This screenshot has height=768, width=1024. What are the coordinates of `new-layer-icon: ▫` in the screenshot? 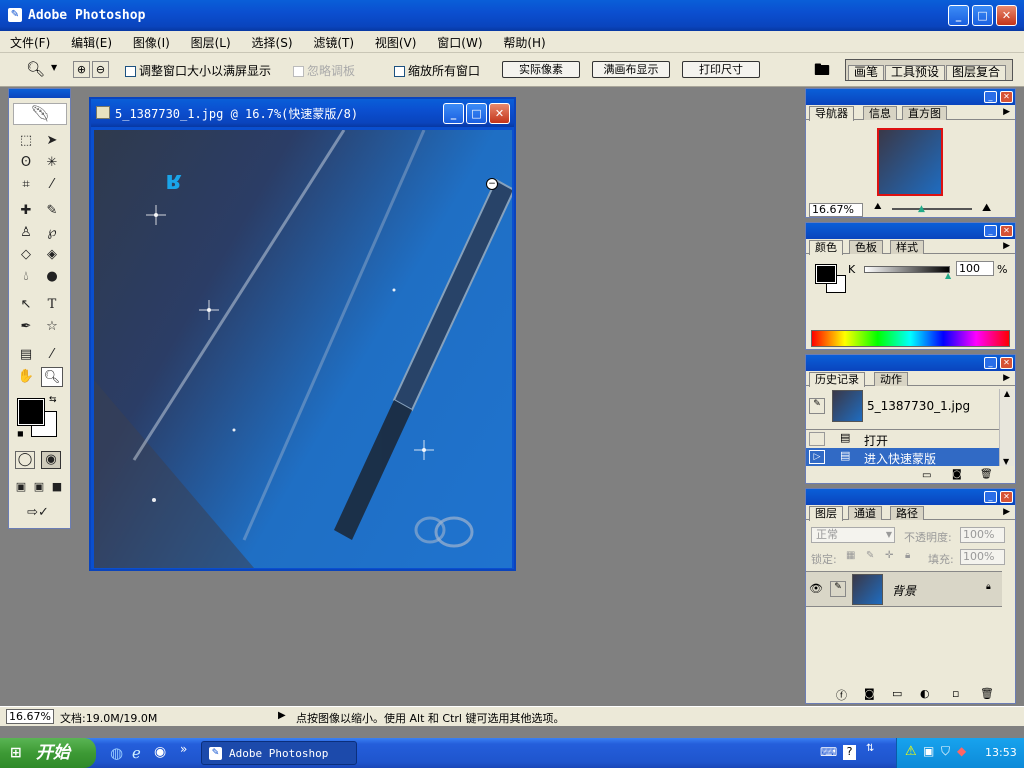 It's located at (955, 693).